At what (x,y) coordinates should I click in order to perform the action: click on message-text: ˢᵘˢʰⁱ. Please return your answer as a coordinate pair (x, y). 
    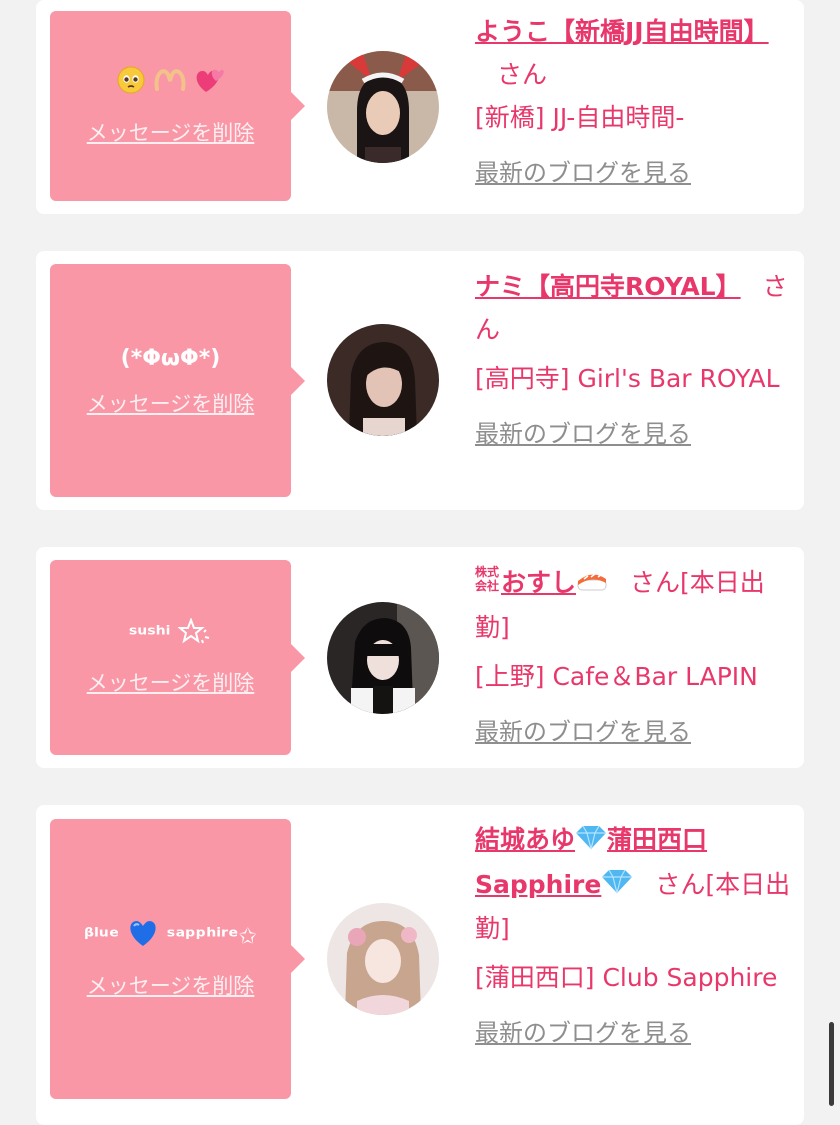
    Looking at the image, I should click on (170, 635).